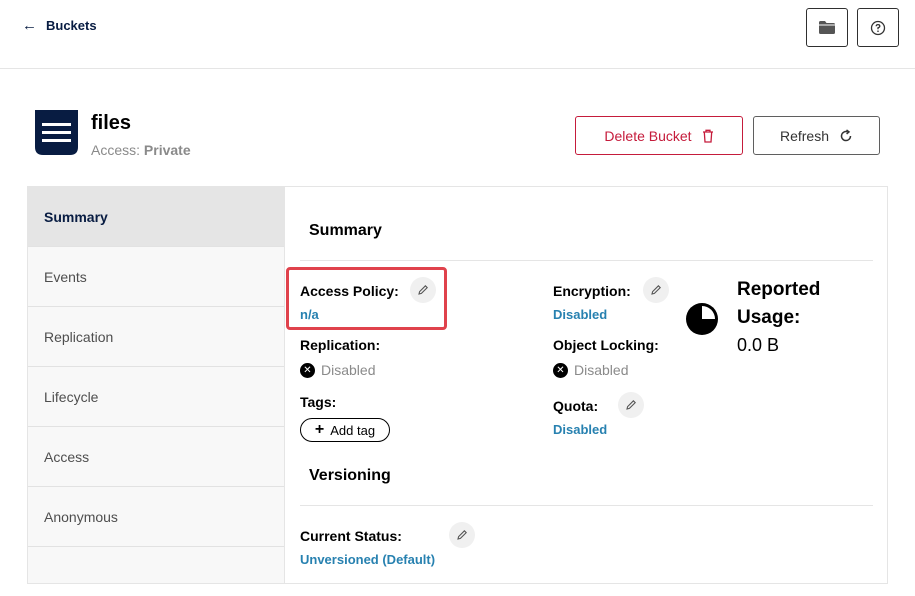 Image resolution: width=915 pixels, height=596 pixels. Describe the element at coordinates (319, 429) in the screenshot. I see `plus-icon: +` at that location.